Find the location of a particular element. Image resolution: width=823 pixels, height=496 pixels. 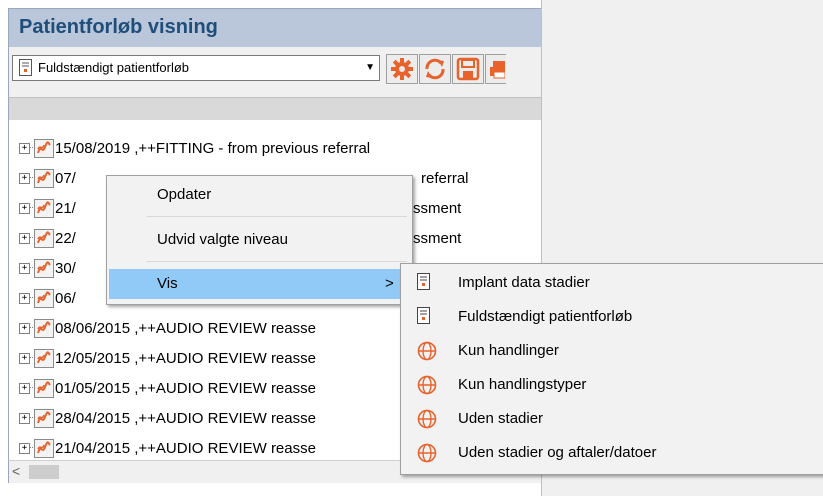

submenu-item-uden-stadier-aftaler: Uden stadier og aftaler/datoer is located at coordinates (613, 453).